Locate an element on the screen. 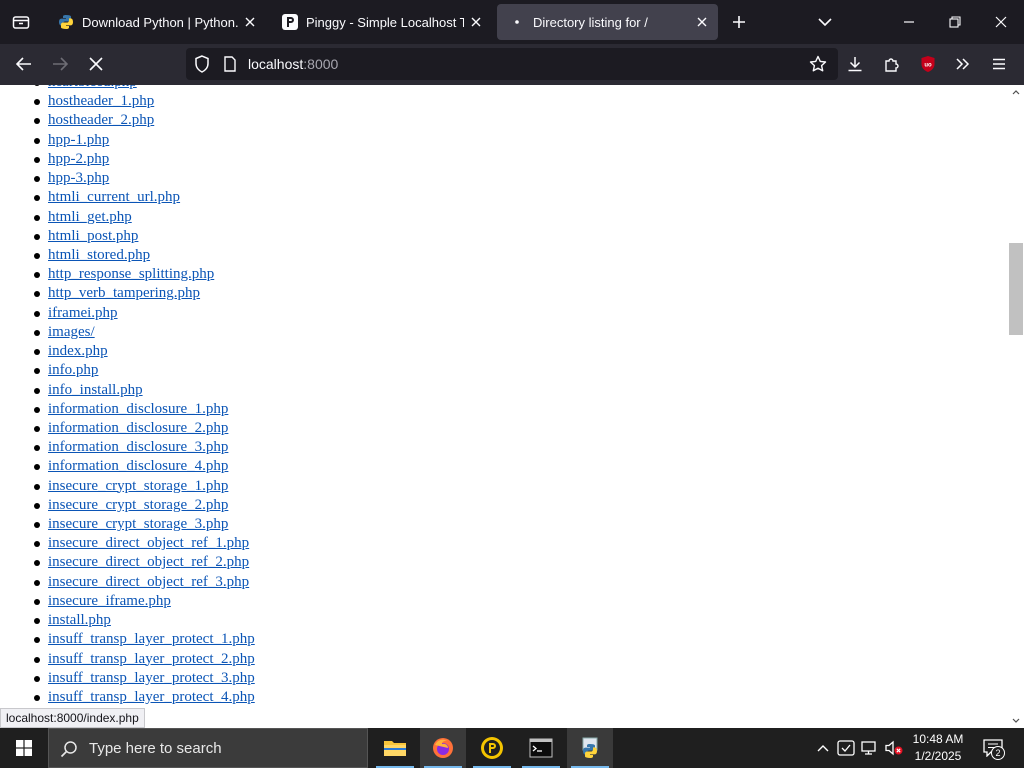  extensions-button is located at coordinates (892, 64).